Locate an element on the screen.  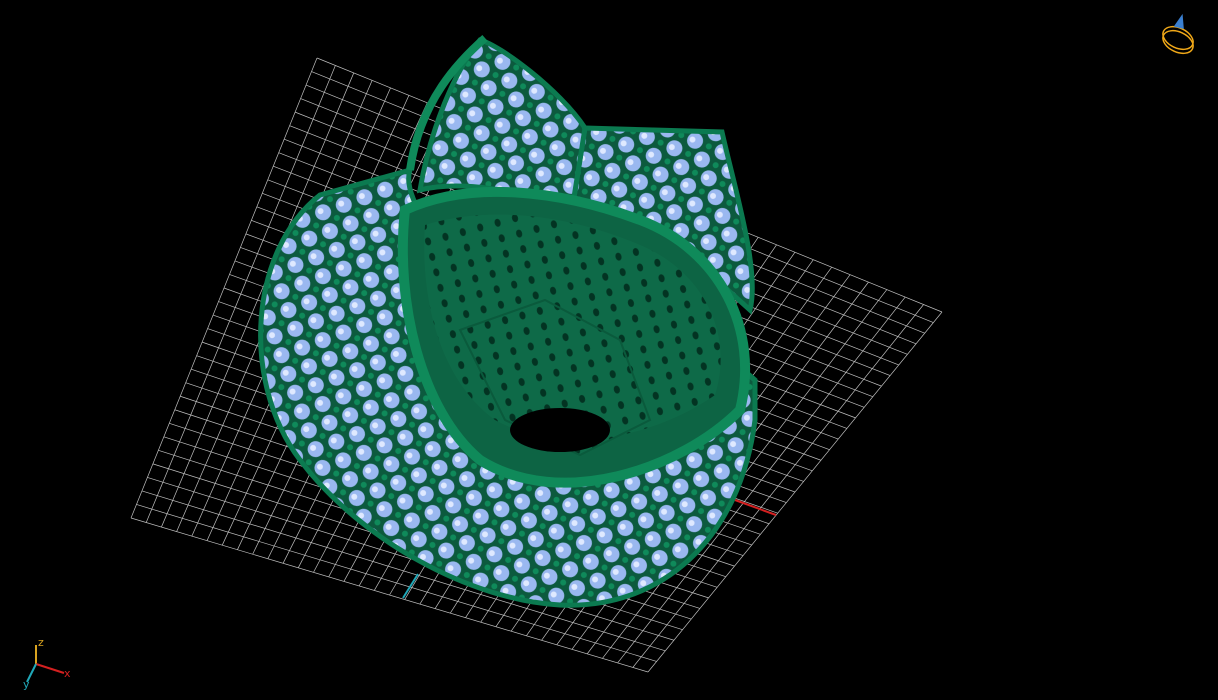
gem-panel-top is located at coordinates (502, 125).